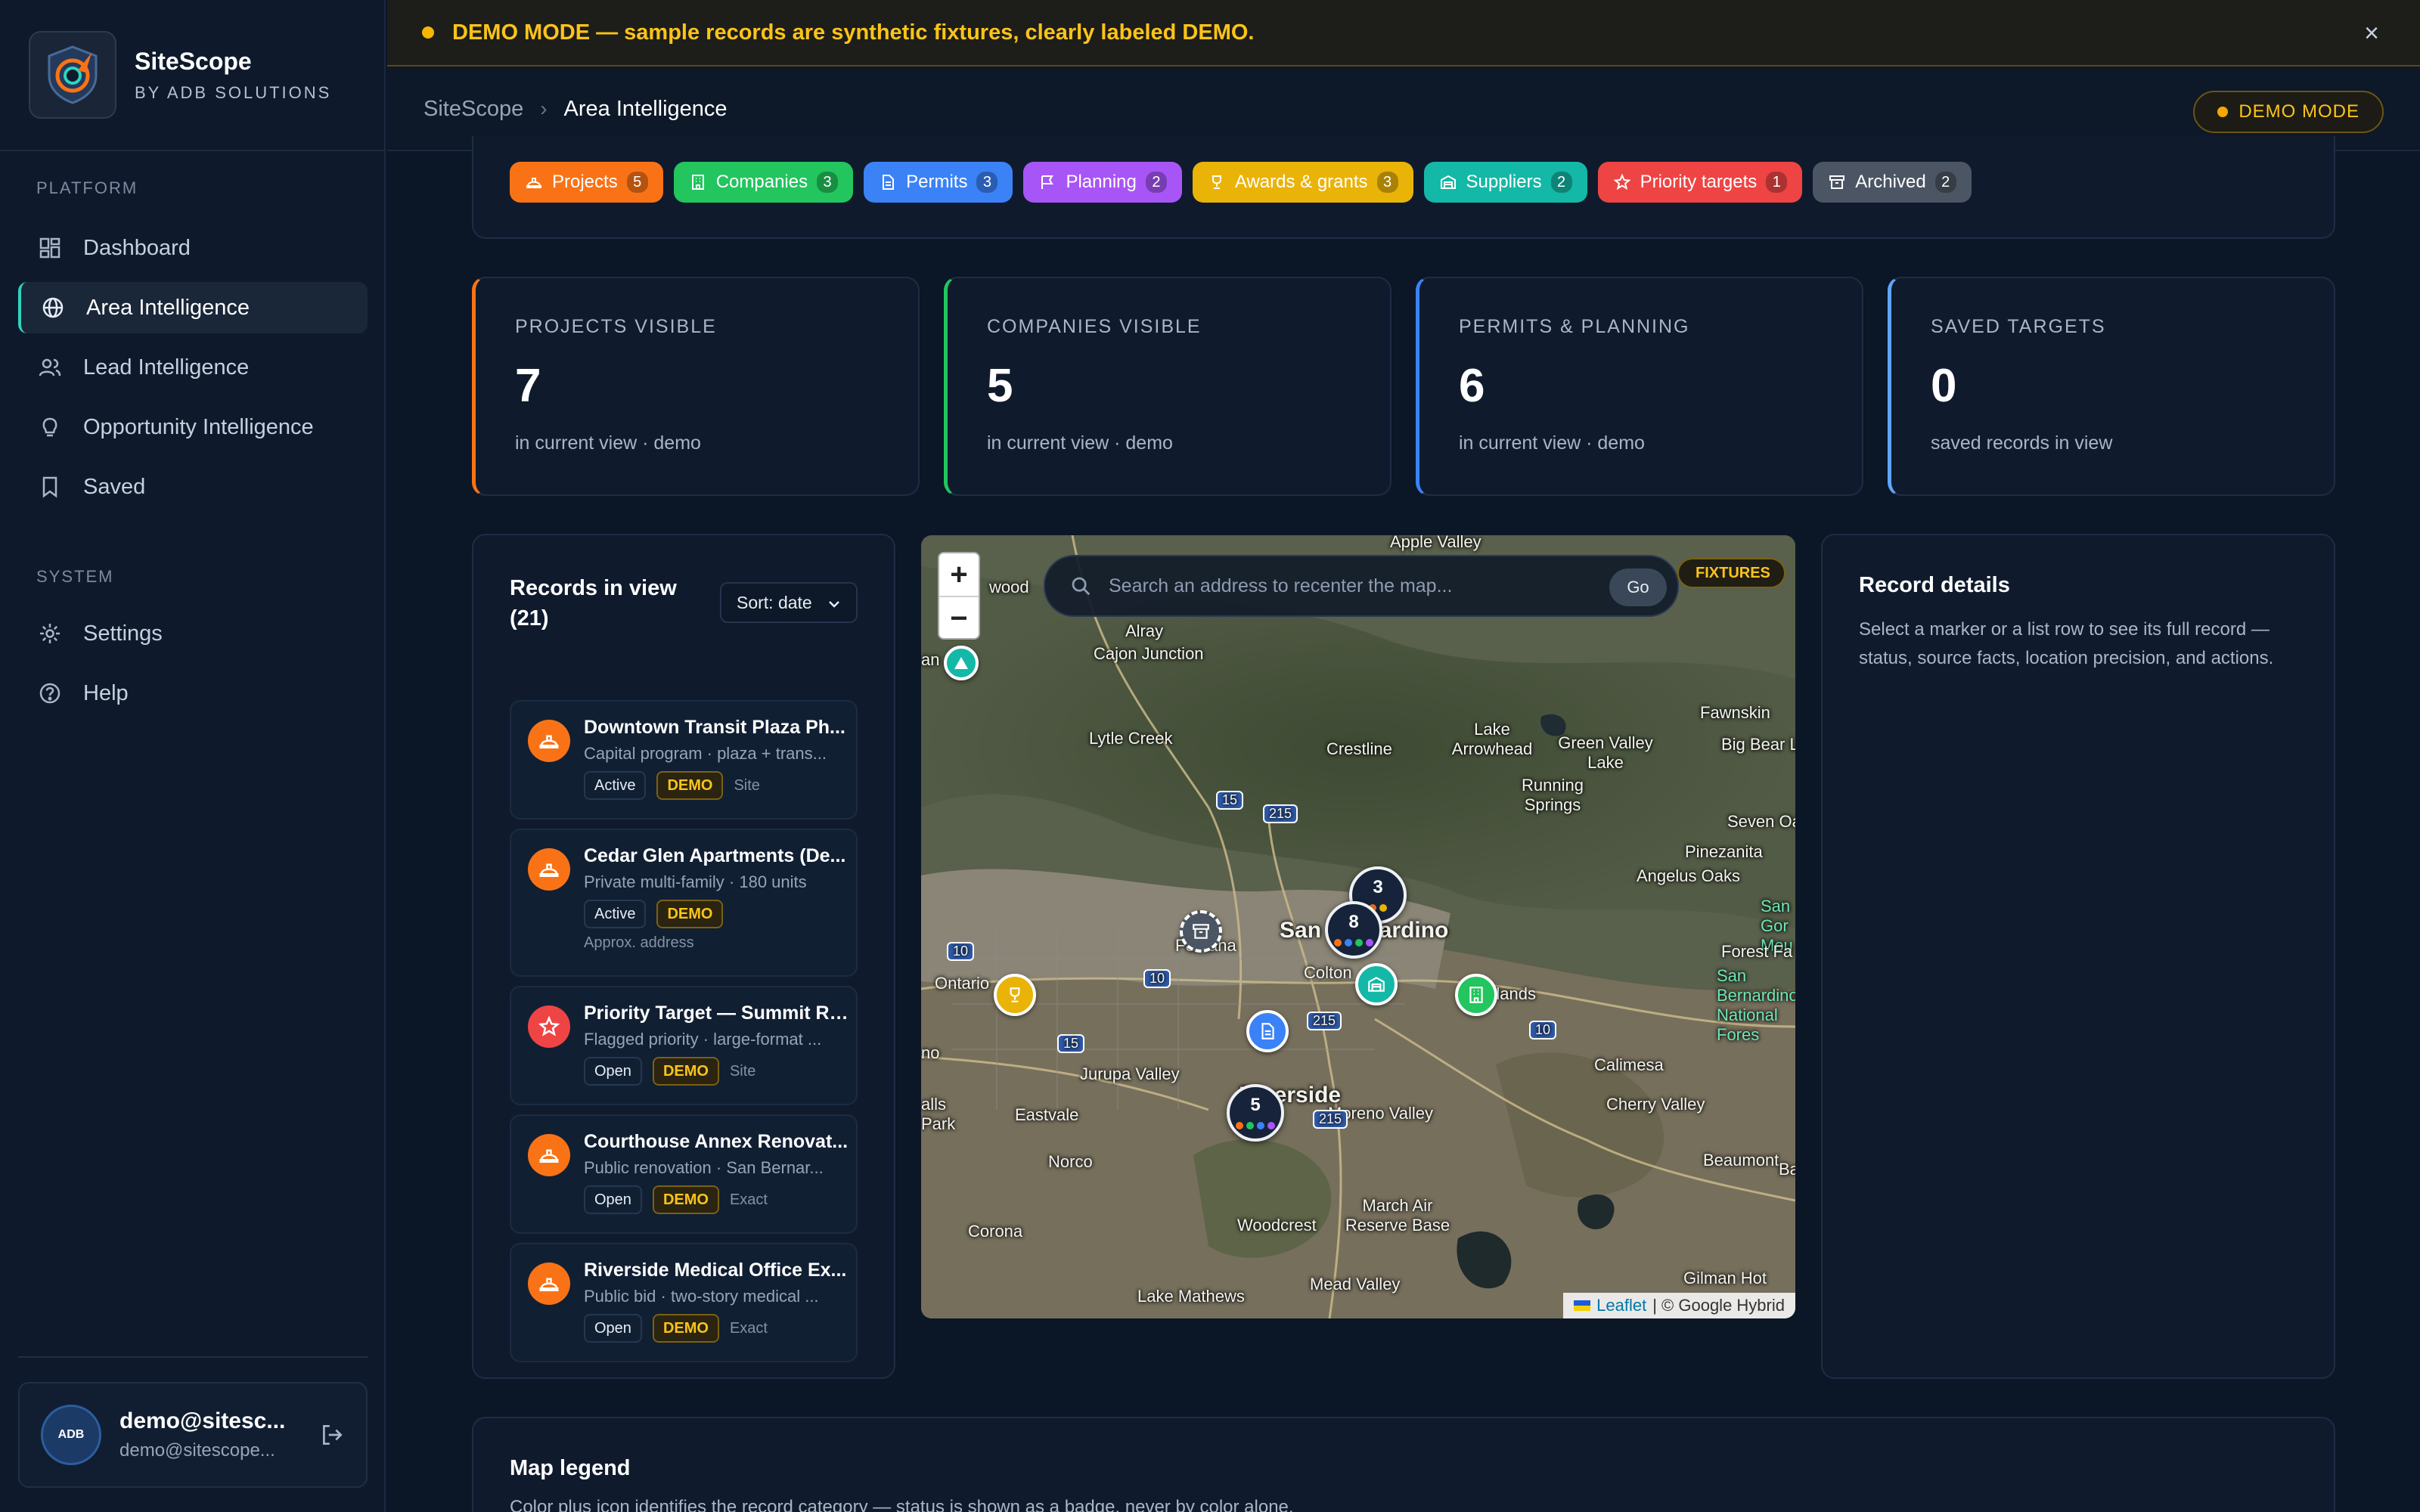 The height and width of the screenshot is (1512, 2420). I want to click on map-label: Cherry Valley, so click(1655, 1104).